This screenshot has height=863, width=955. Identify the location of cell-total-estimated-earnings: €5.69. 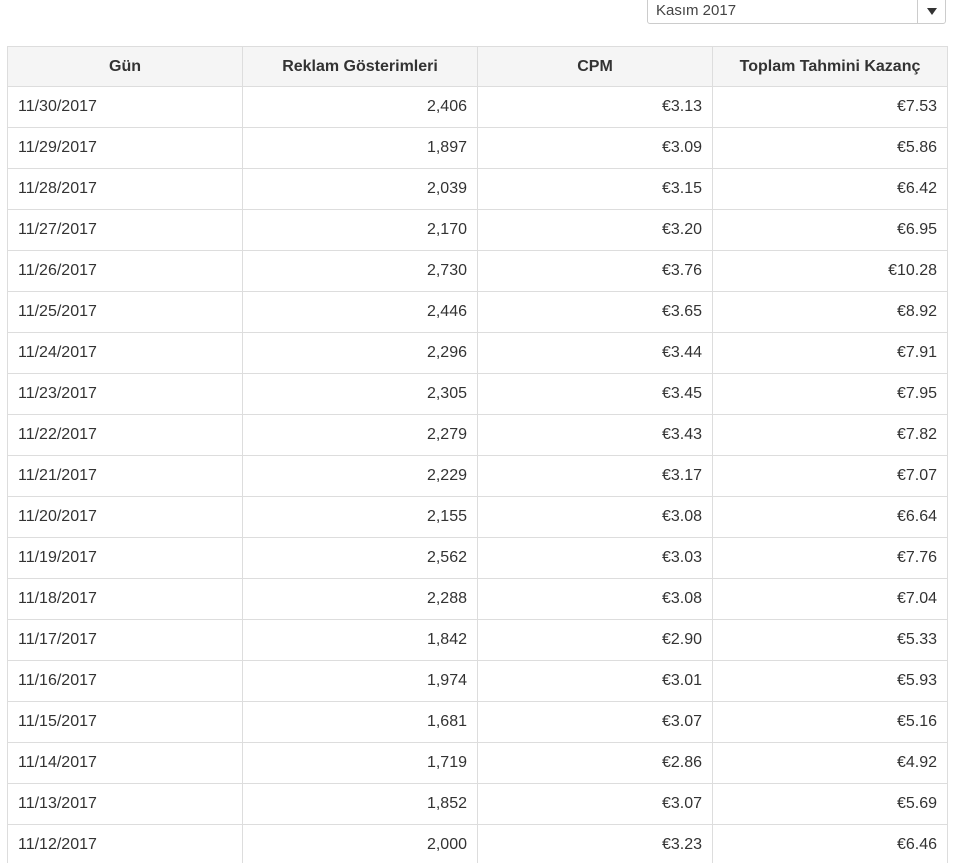
(830, 804).